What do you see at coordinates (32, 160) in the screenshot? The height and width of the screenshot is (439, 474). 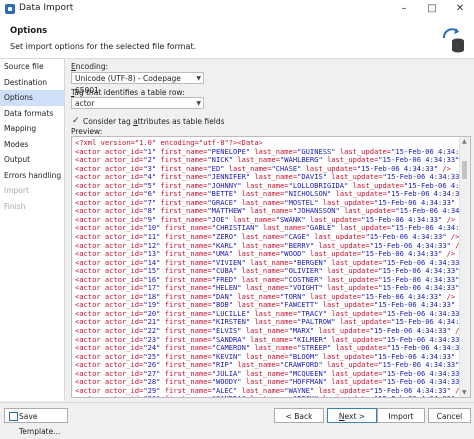 I see `sidebar-item-output: Output` at bounding box center [32, 160].